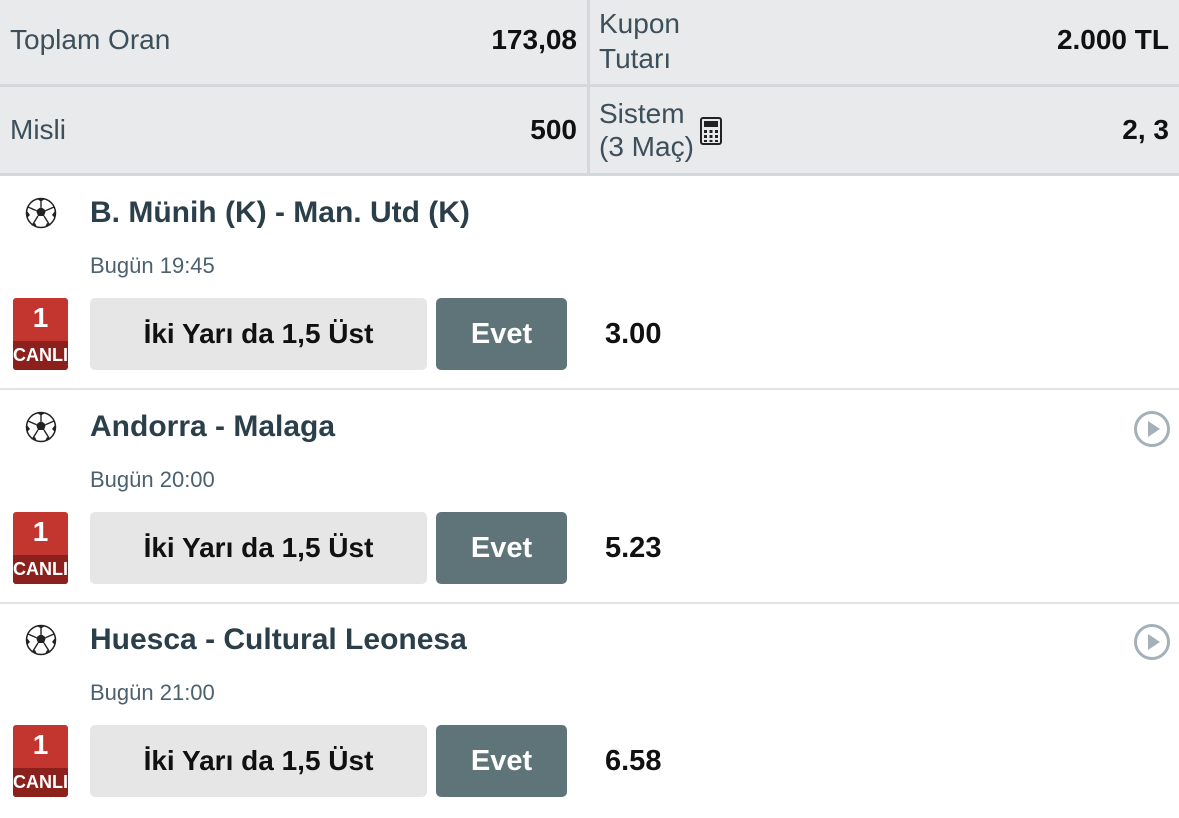 This screenshot has height=818, width=1179. I want to click on total-odds-label: Toplam Oran, so click(90, 39).